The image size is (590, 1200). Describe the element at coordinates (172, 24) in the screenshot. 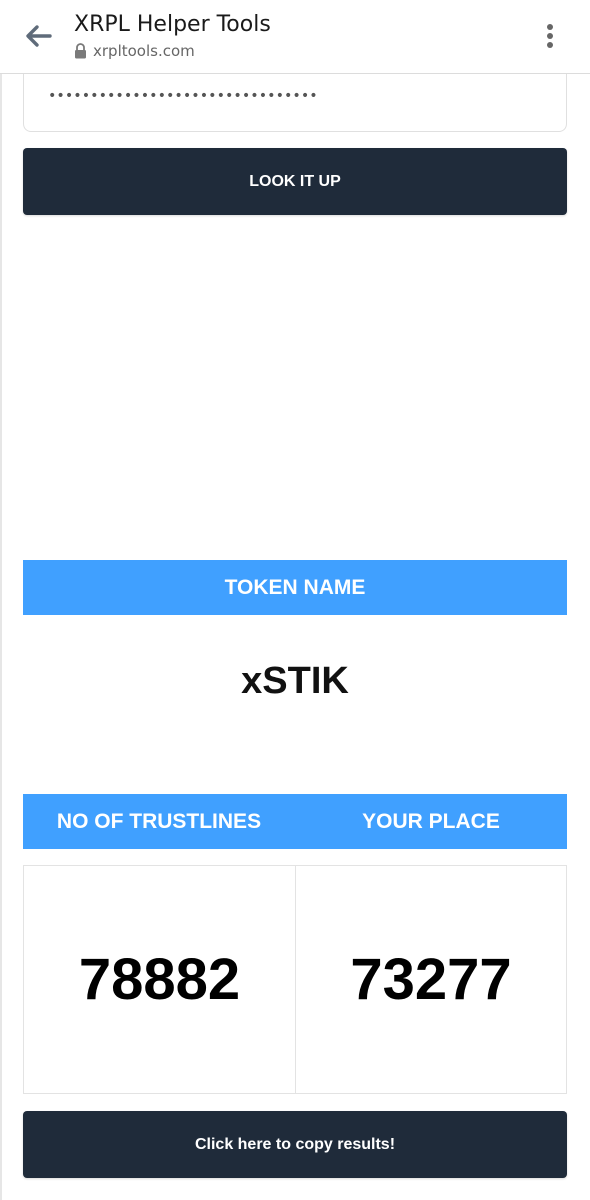

I see `page-title: XRPL Helper Tools` at that location.